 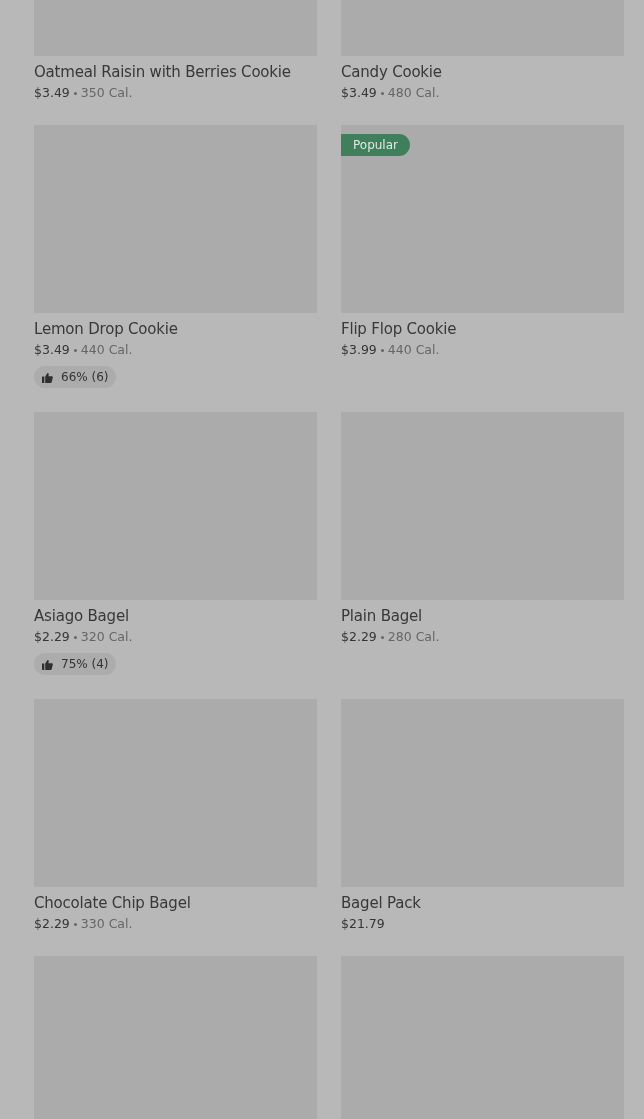 I want to click on image-placeholder: Popular, so click(x=482, y=219).